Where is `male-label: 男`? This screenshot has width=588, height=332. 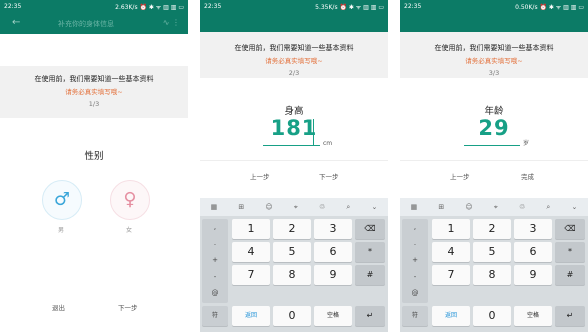 male-label: 男 is located at coordinates (60, 230).